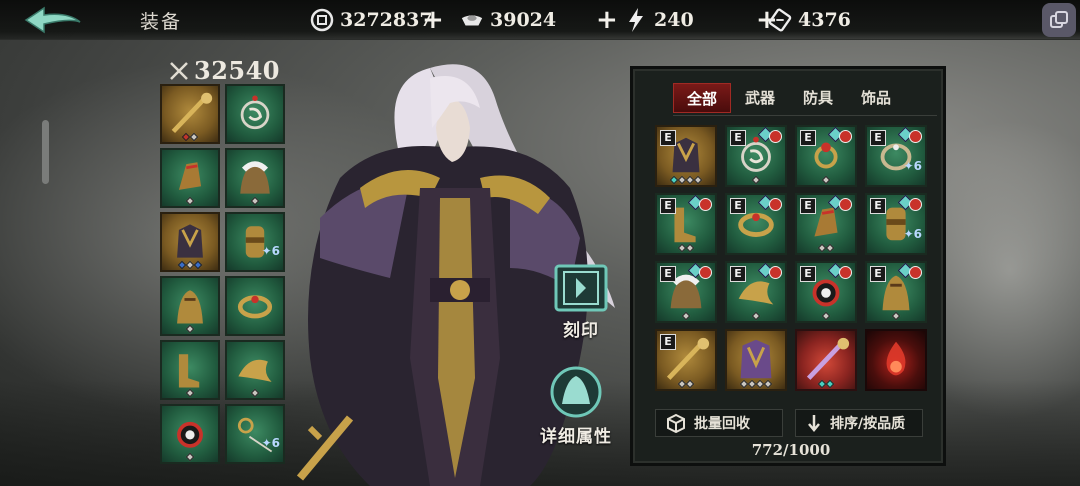 This screenshot has width=1080, height=486. I want to click on add-ingot-button: +, so click(607, 20).